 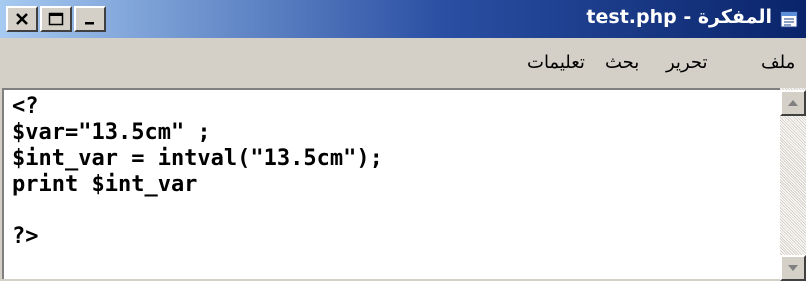 I want to click on notepad-icon, so click(x=789, y=19).